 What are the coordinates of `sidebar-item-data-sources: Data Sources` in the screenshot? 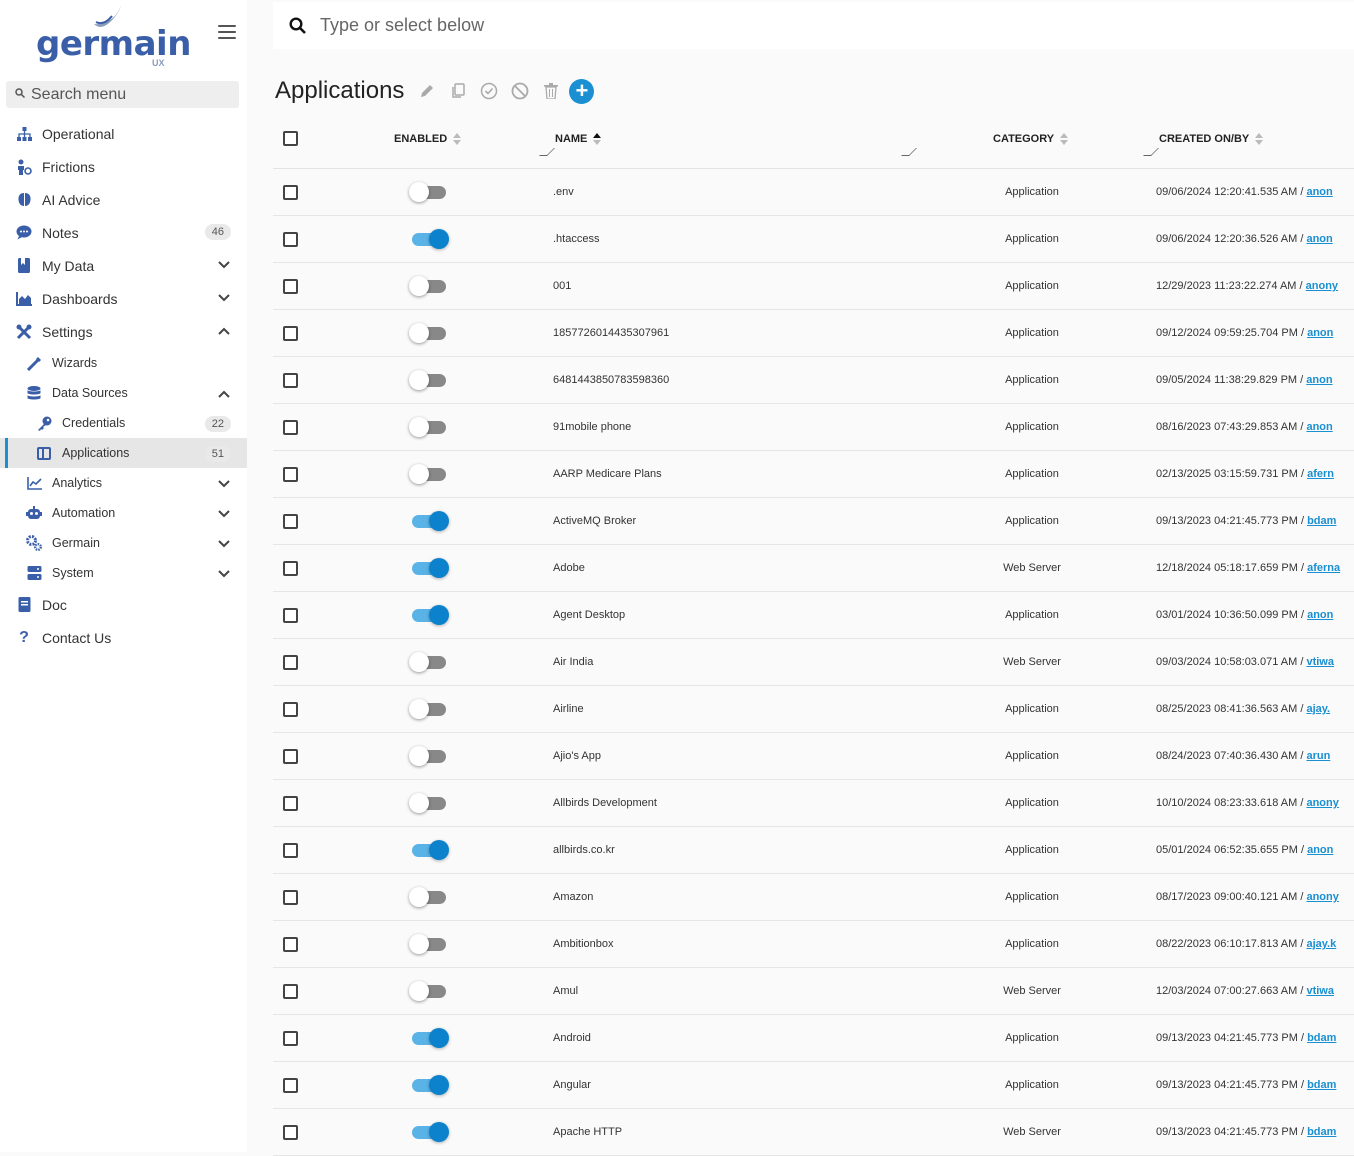 It's located at (123, 393).